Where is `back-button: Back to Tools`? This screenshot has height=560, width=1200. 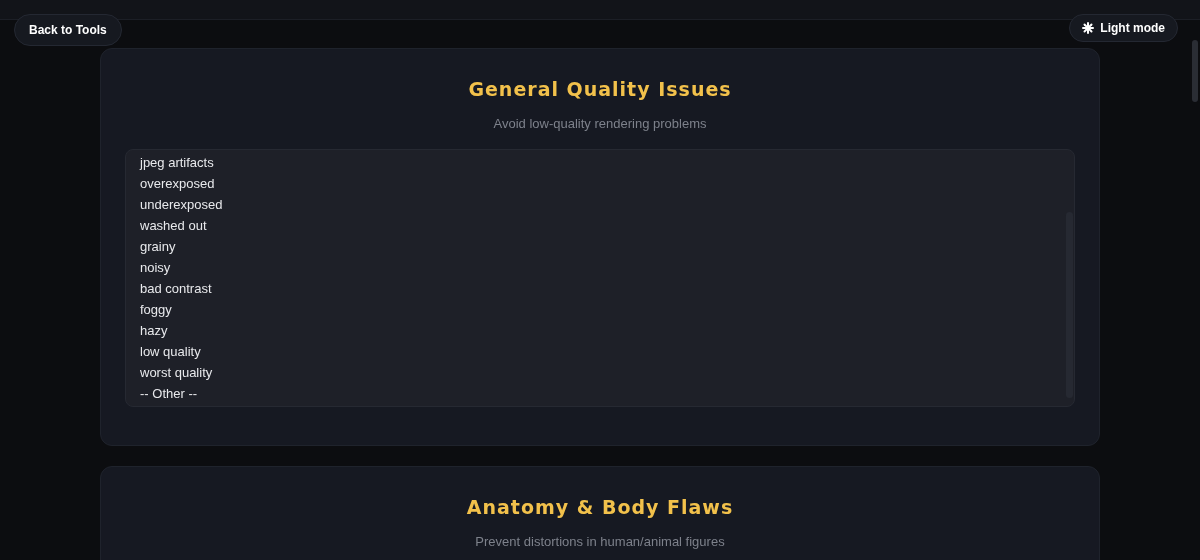 back-button: Back to Tools is located at coordinates (68, 30).